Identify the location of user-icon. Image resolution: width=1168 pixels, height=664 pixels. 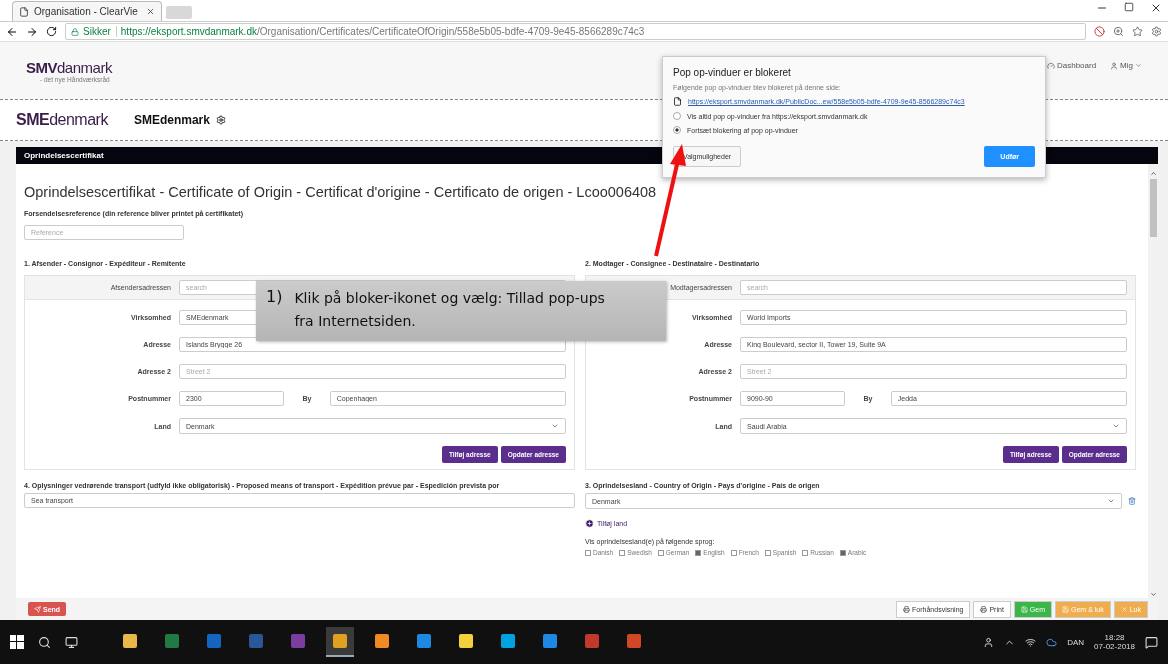
(1114, 65).